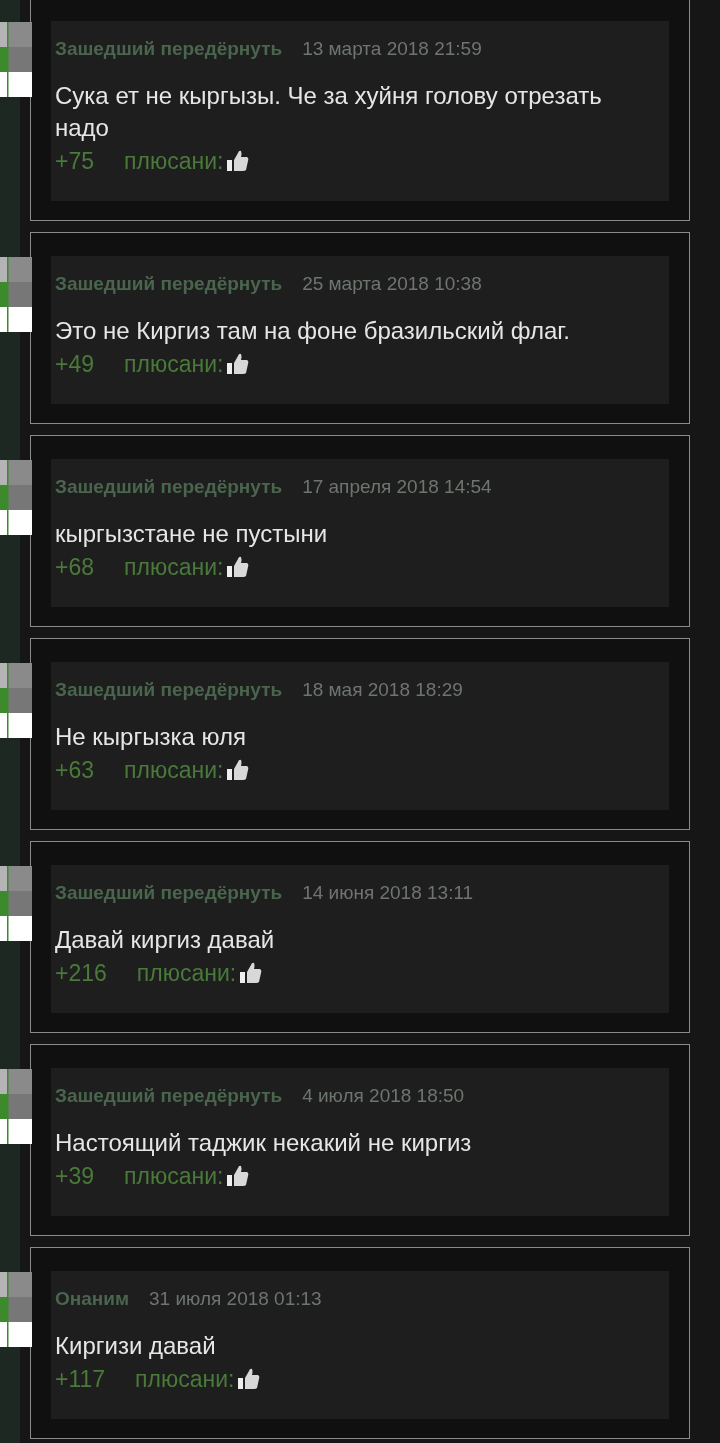 The height and width of the screenshot is (1443, 720). What do you see at coordinates (383, 1096) in the screenshot?
I see `comment-date: 4 июля 2018 18:50` at bounding box center [383, 1096].